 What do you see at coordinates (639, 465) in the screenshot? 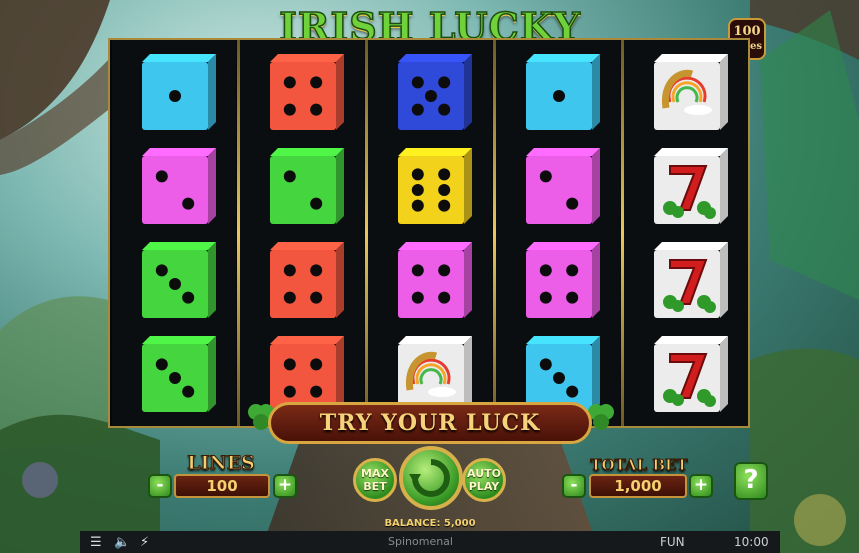
I see `total-bet-title: TOTAL BET` at bounding box center [639, 465].